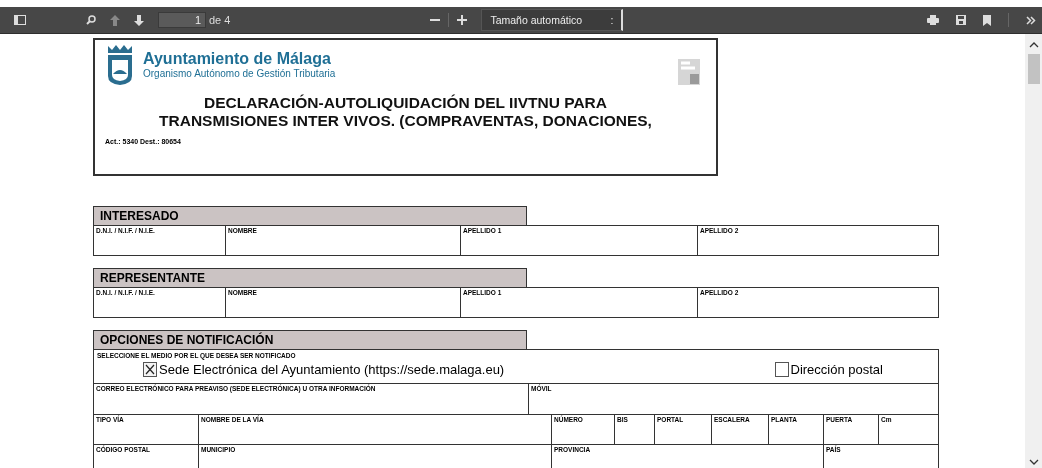  I want to click on save-icon, so click(961, 20).